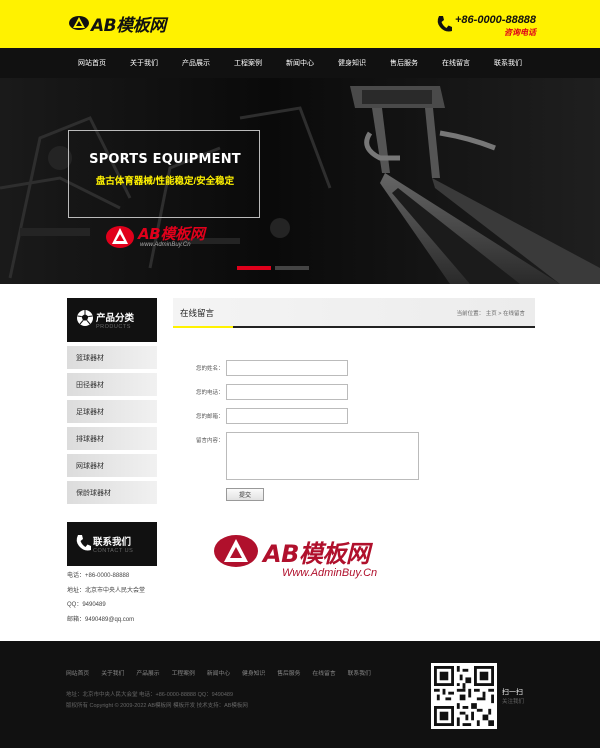 This screenshot has width=600, height=748. What do you see at coordinates (165, 181) in the screenshot?
I see `banner-subtitle: 盘古体育器械/性能稳定/安全稳定` at bounding box center [165, 181].